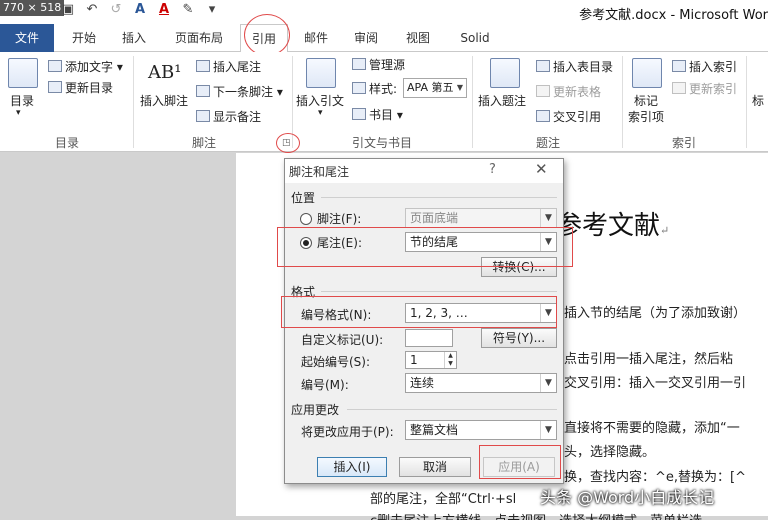 This screenshot has height=520, width=768. What do you see at coordinates (583, 67) in the screenshot?
I see `insert-table-of-figures-label: 插入表目录` at bounding box center [583, 67].